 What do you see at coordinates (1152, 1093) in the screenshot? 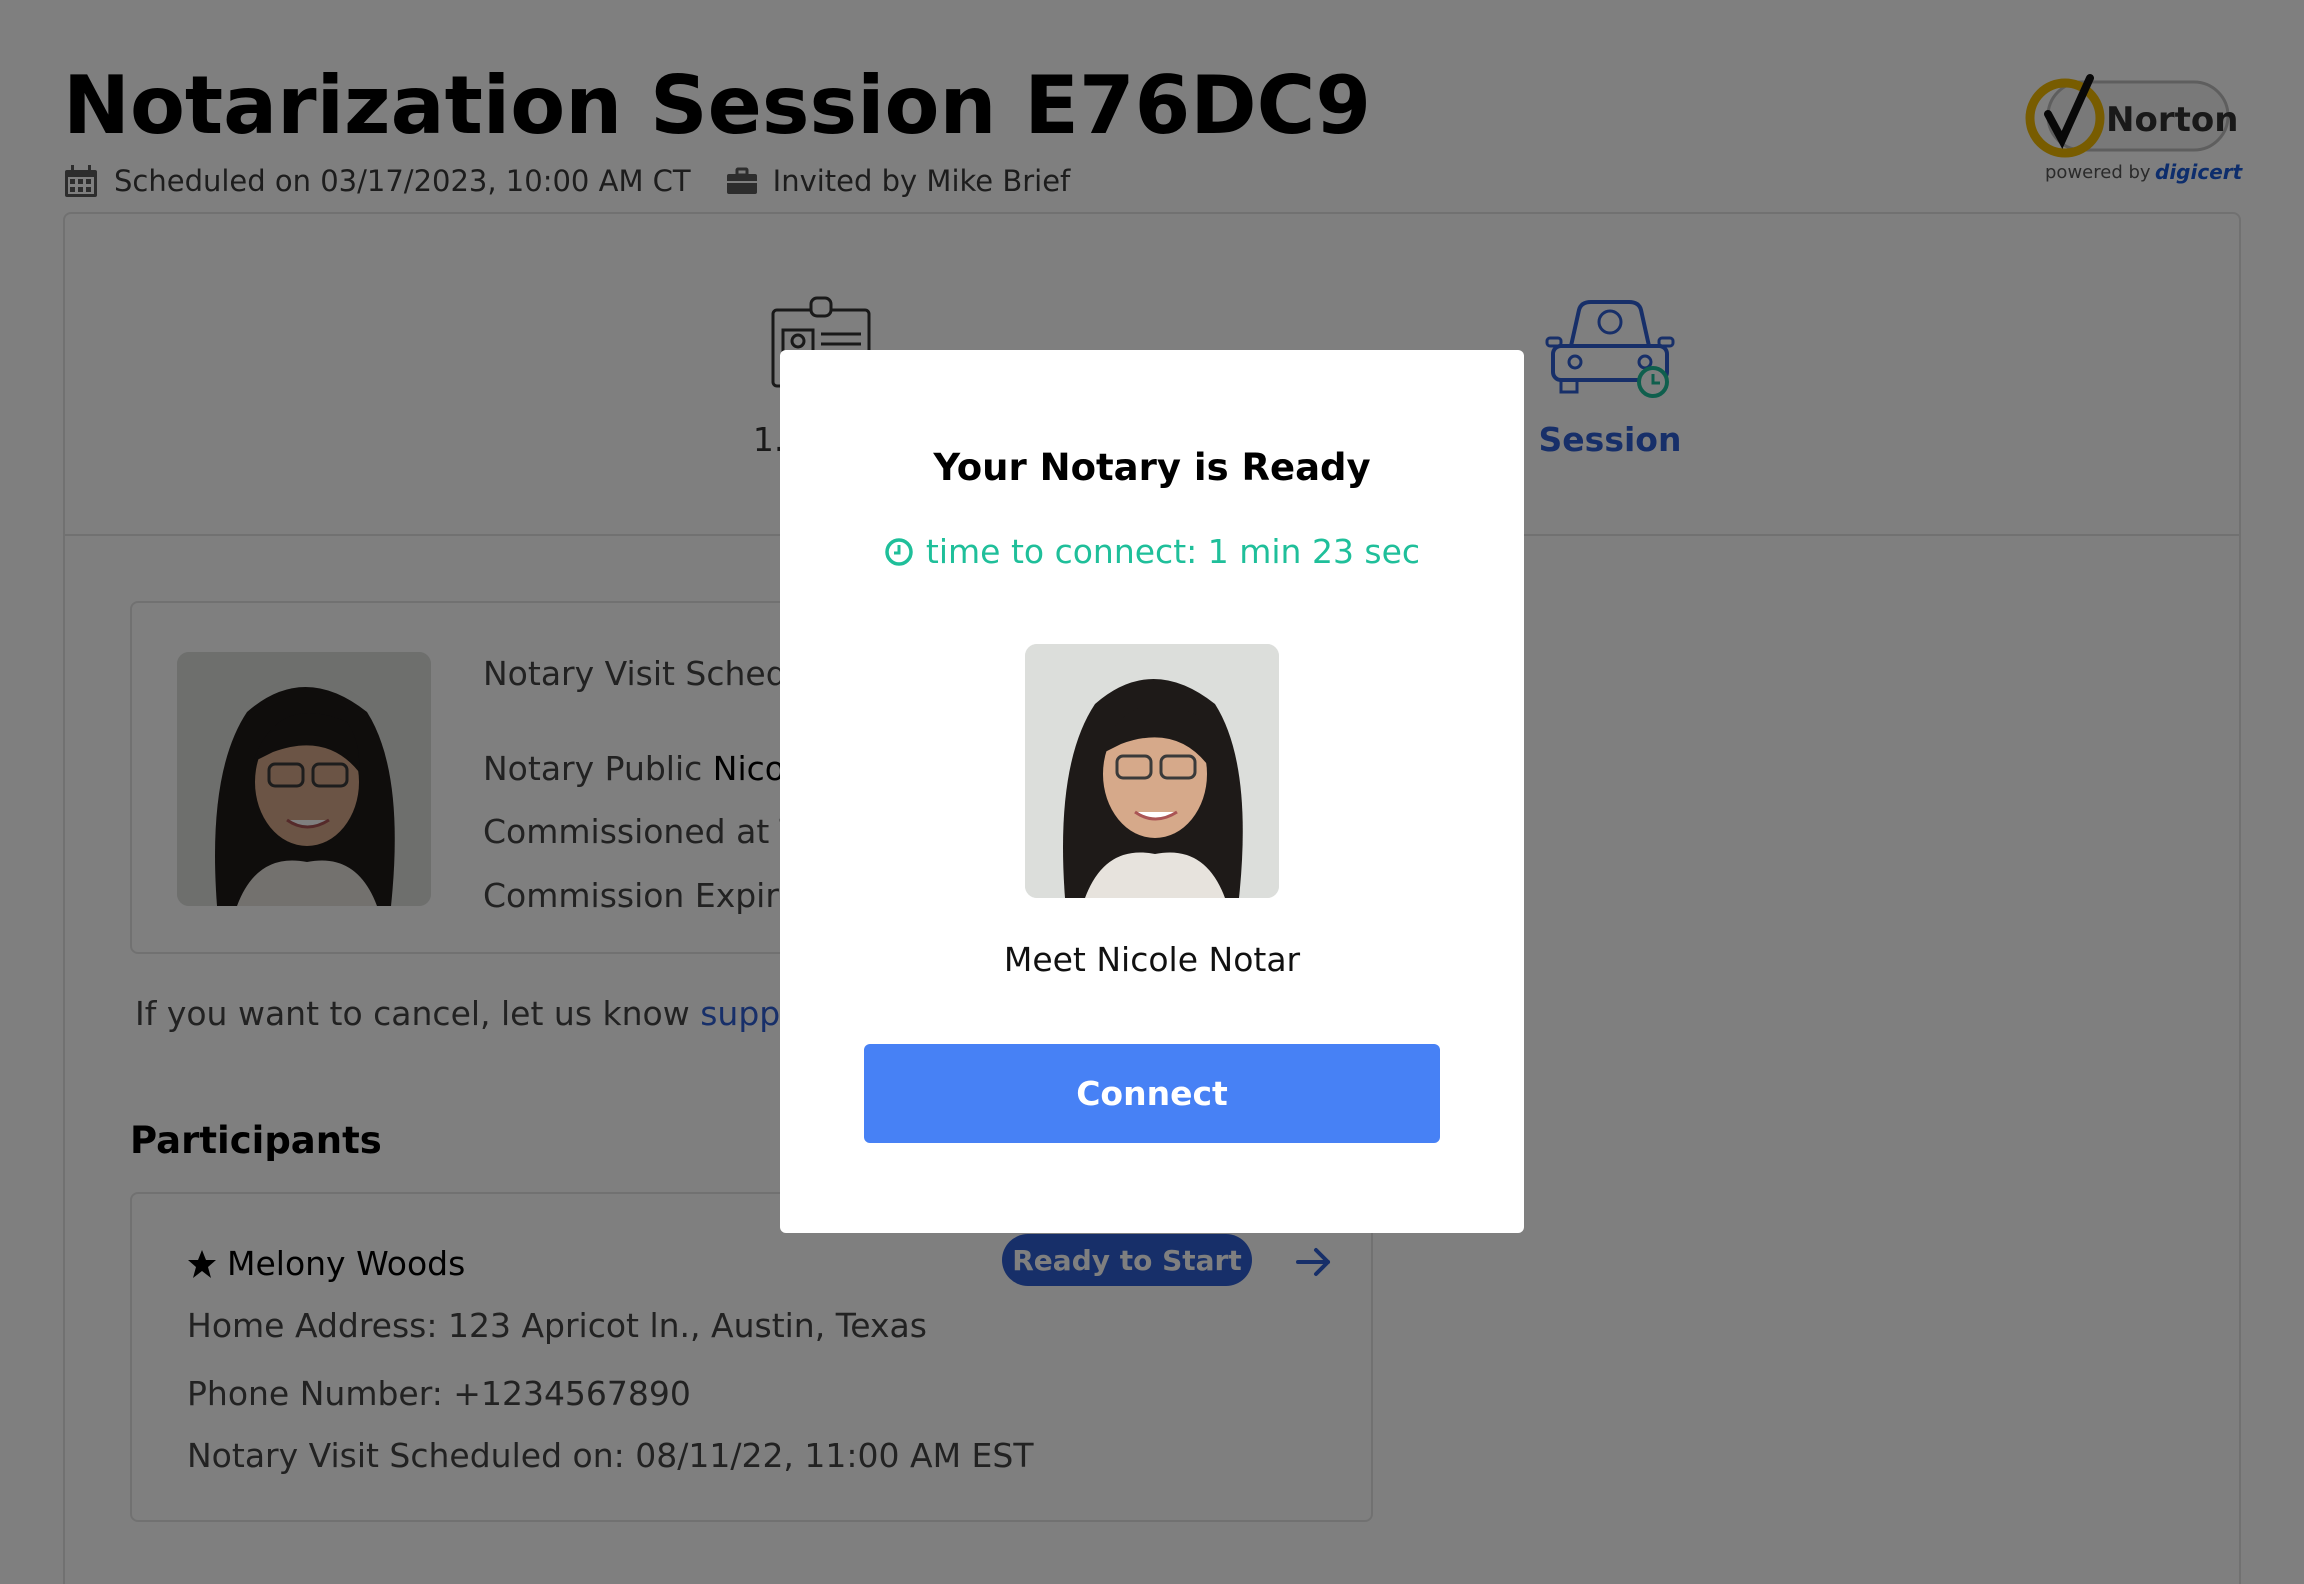
I see `connect-button: Connect` at bounding box center [1152, 1093].